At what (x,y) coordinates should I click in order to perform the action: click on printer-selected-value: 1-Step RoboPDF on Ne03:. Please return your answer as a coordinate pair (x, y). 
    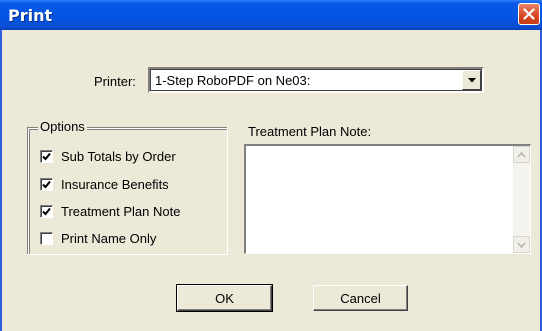
    Looking at the image, I should click on (233, 80).